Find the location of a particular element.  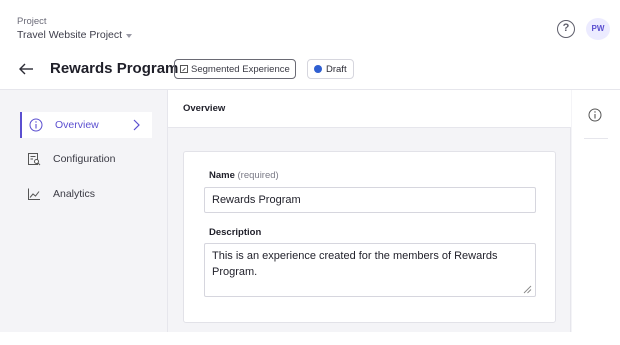

project-label: Project is located at coordinates (32, 21).